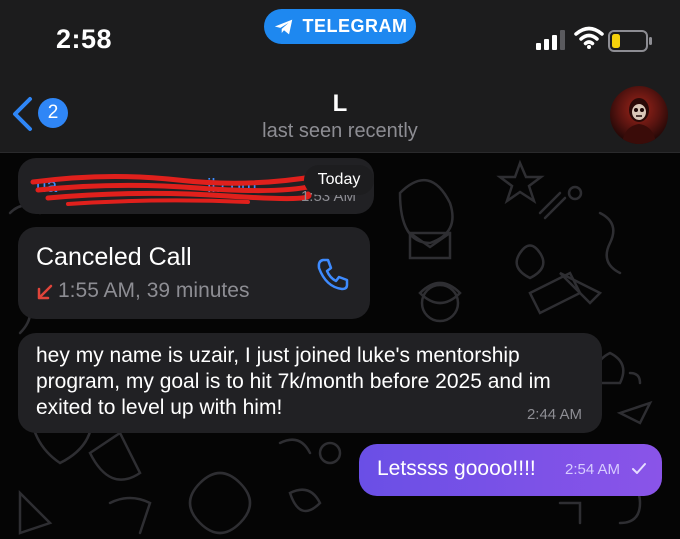 This screenshot has height=539, width=680. Describe the element at coordinates (616, 41) in the screenshot. I see `battery-level` at that location.